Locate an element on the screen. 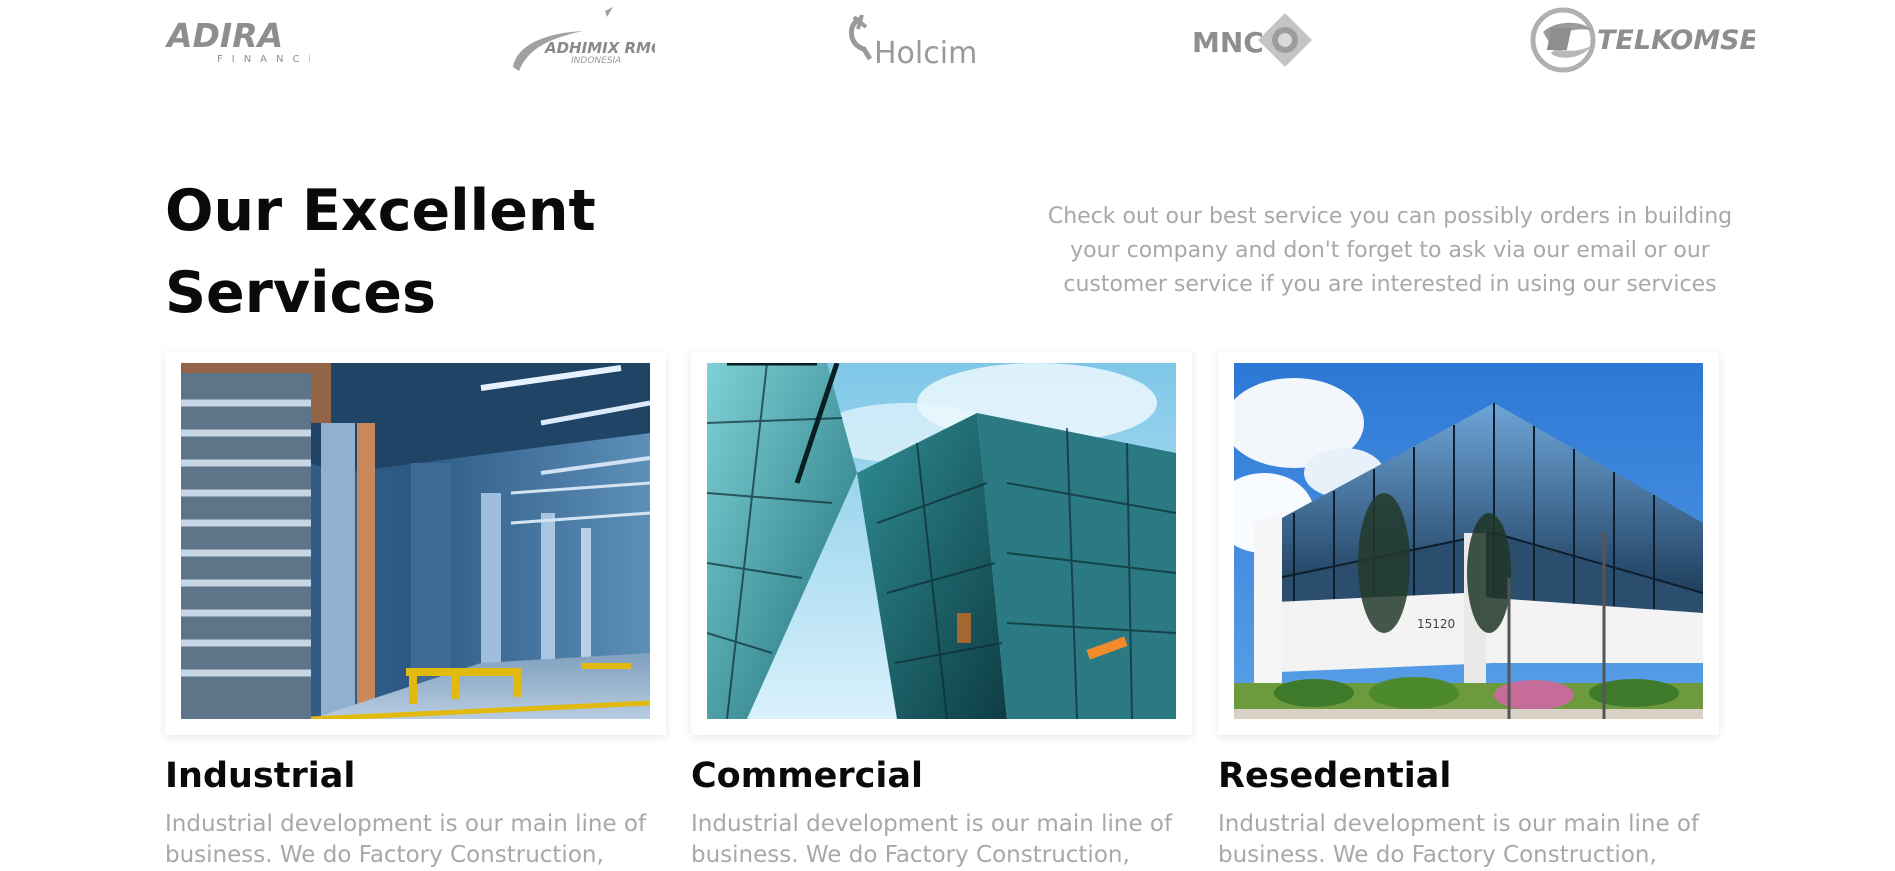  service-card-title: Commercial is located at coordinates (807, 776).